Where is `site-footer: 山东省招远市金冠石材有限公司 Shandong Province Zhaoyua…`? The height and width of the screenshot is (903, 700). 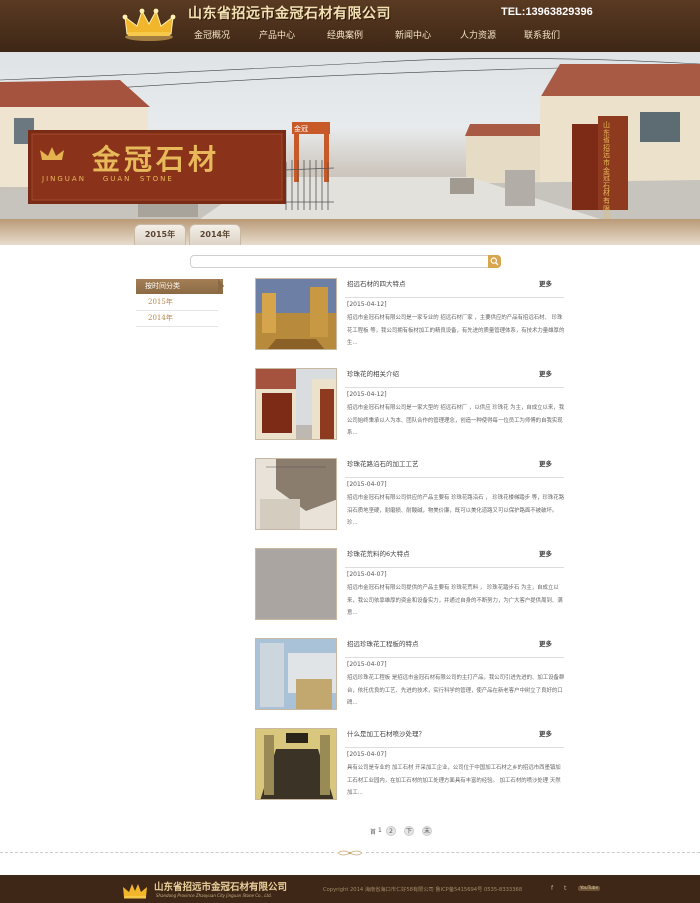 site-footer: 山东省招远市金冠石材有限公司 Shandong Province Zhaoyua… is located at coordinates (350, 889).